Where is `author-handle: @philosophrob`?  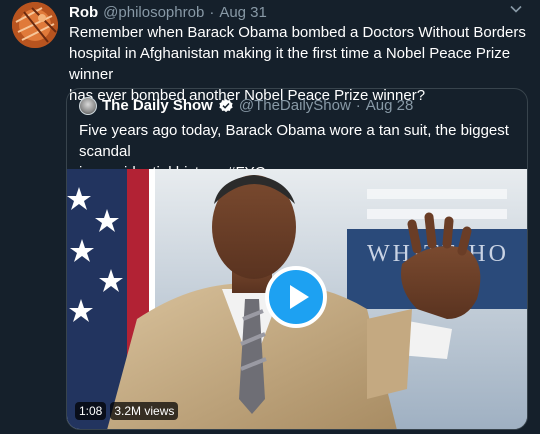 author-handle: @philosophrob is located at coordinates (153, 13).